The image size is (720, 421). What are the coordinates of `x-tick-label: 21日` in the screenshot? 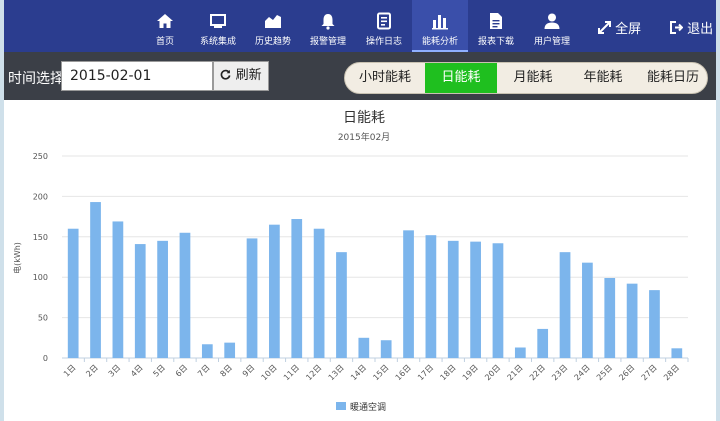 It's located at (515, 372).